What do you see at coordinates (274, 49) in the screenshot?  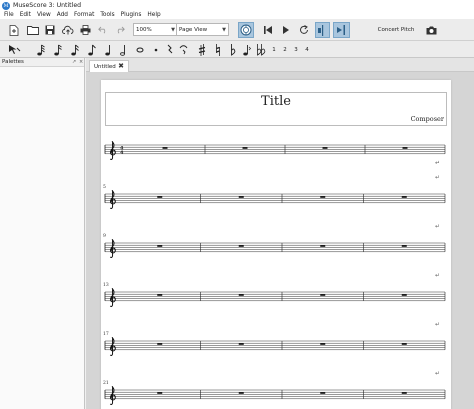 I see `voice-1-button: 1` at bounding box center [274, 49].